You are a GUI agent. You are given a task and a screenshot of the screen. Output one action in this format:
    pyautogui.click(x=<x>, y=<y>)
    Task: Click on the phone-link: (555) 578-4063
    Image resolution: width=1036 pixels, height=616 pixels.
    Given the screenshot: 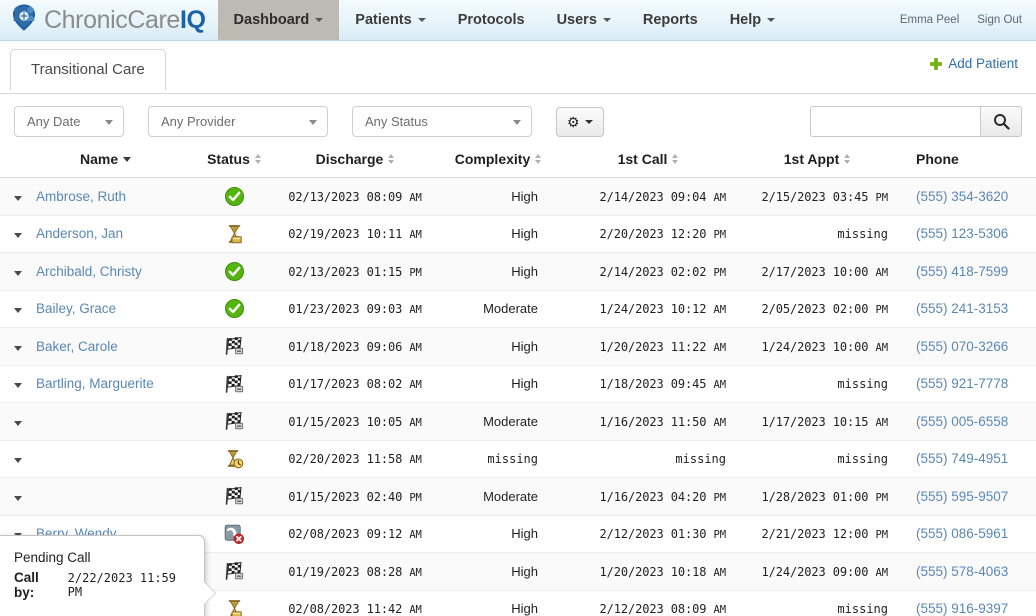 What is the action you would take?
    pyautogui.click(x=962, y=571)
    